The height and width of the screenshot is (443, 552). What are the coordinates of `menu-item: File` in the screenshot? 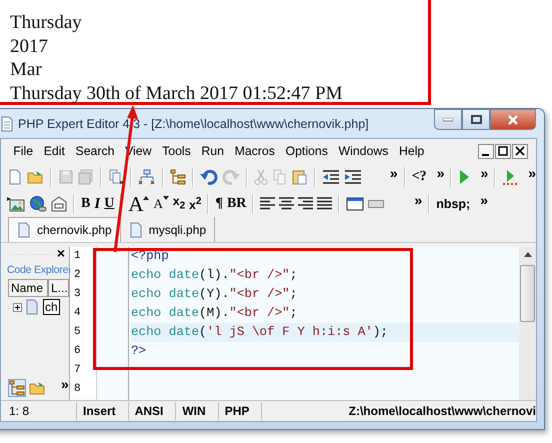 It's located at (23, 151).